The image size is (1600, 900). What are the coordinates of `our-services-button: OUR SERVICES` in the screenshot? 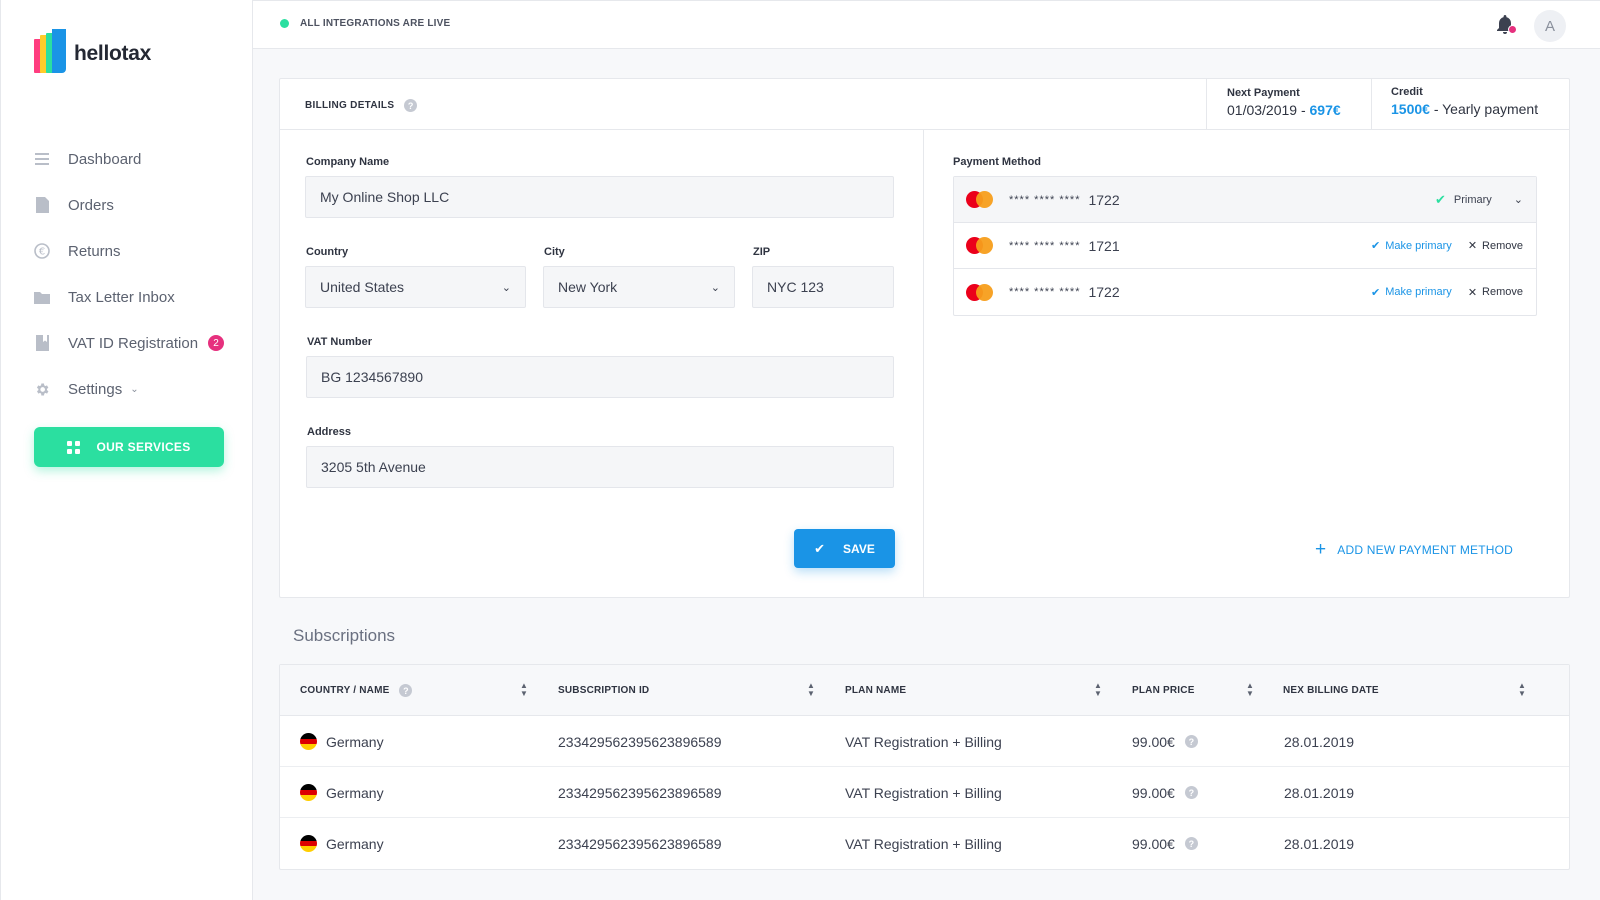 It's located at (129, 447).